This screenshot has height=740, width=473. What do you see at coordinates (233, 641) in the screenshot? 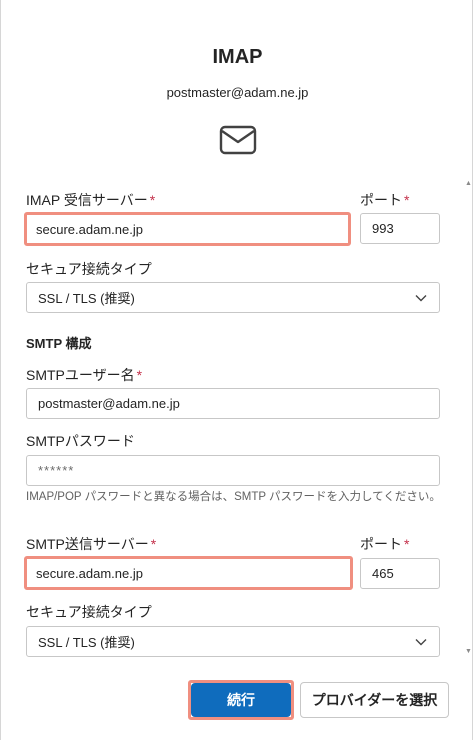
I see `smtp-security-select: SSL / TLS (推奨)` at bounding box center [233, 641].